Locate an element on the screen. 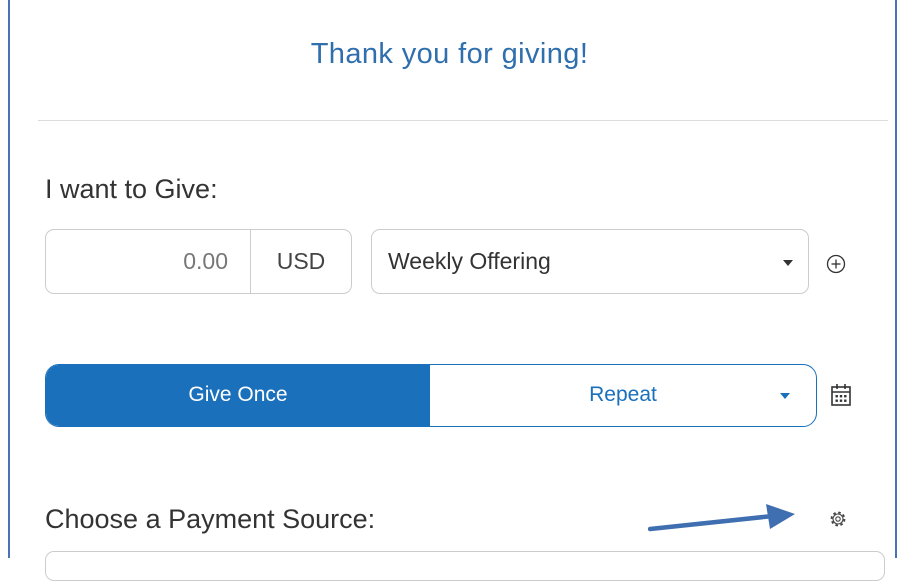 Image resolution: width=899 pixels, height=581 pixels. repeat-label: Repeat is located at coordinates (623, 394).